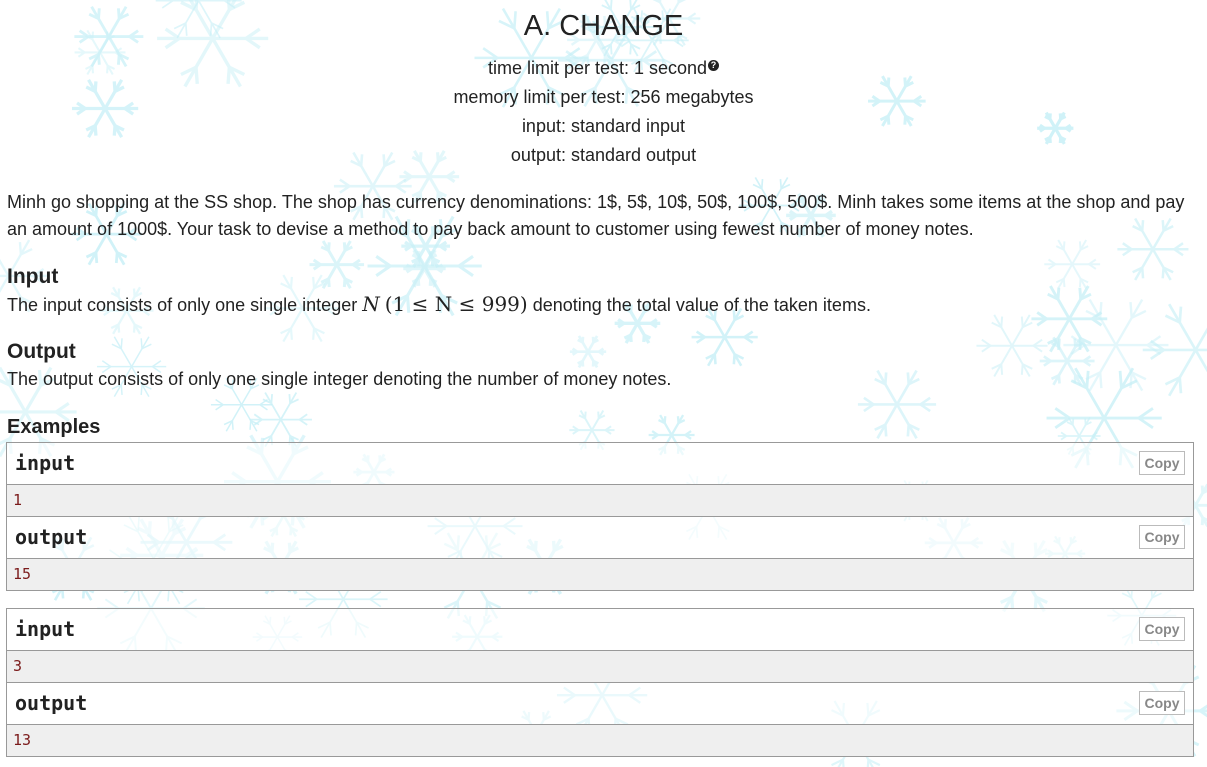 This screenshot has height=767, width=1207. What do you see at coordinates (600, 501) in the screenshot?
I see `sample-input-value: 1` at bounding box center [600, 501].